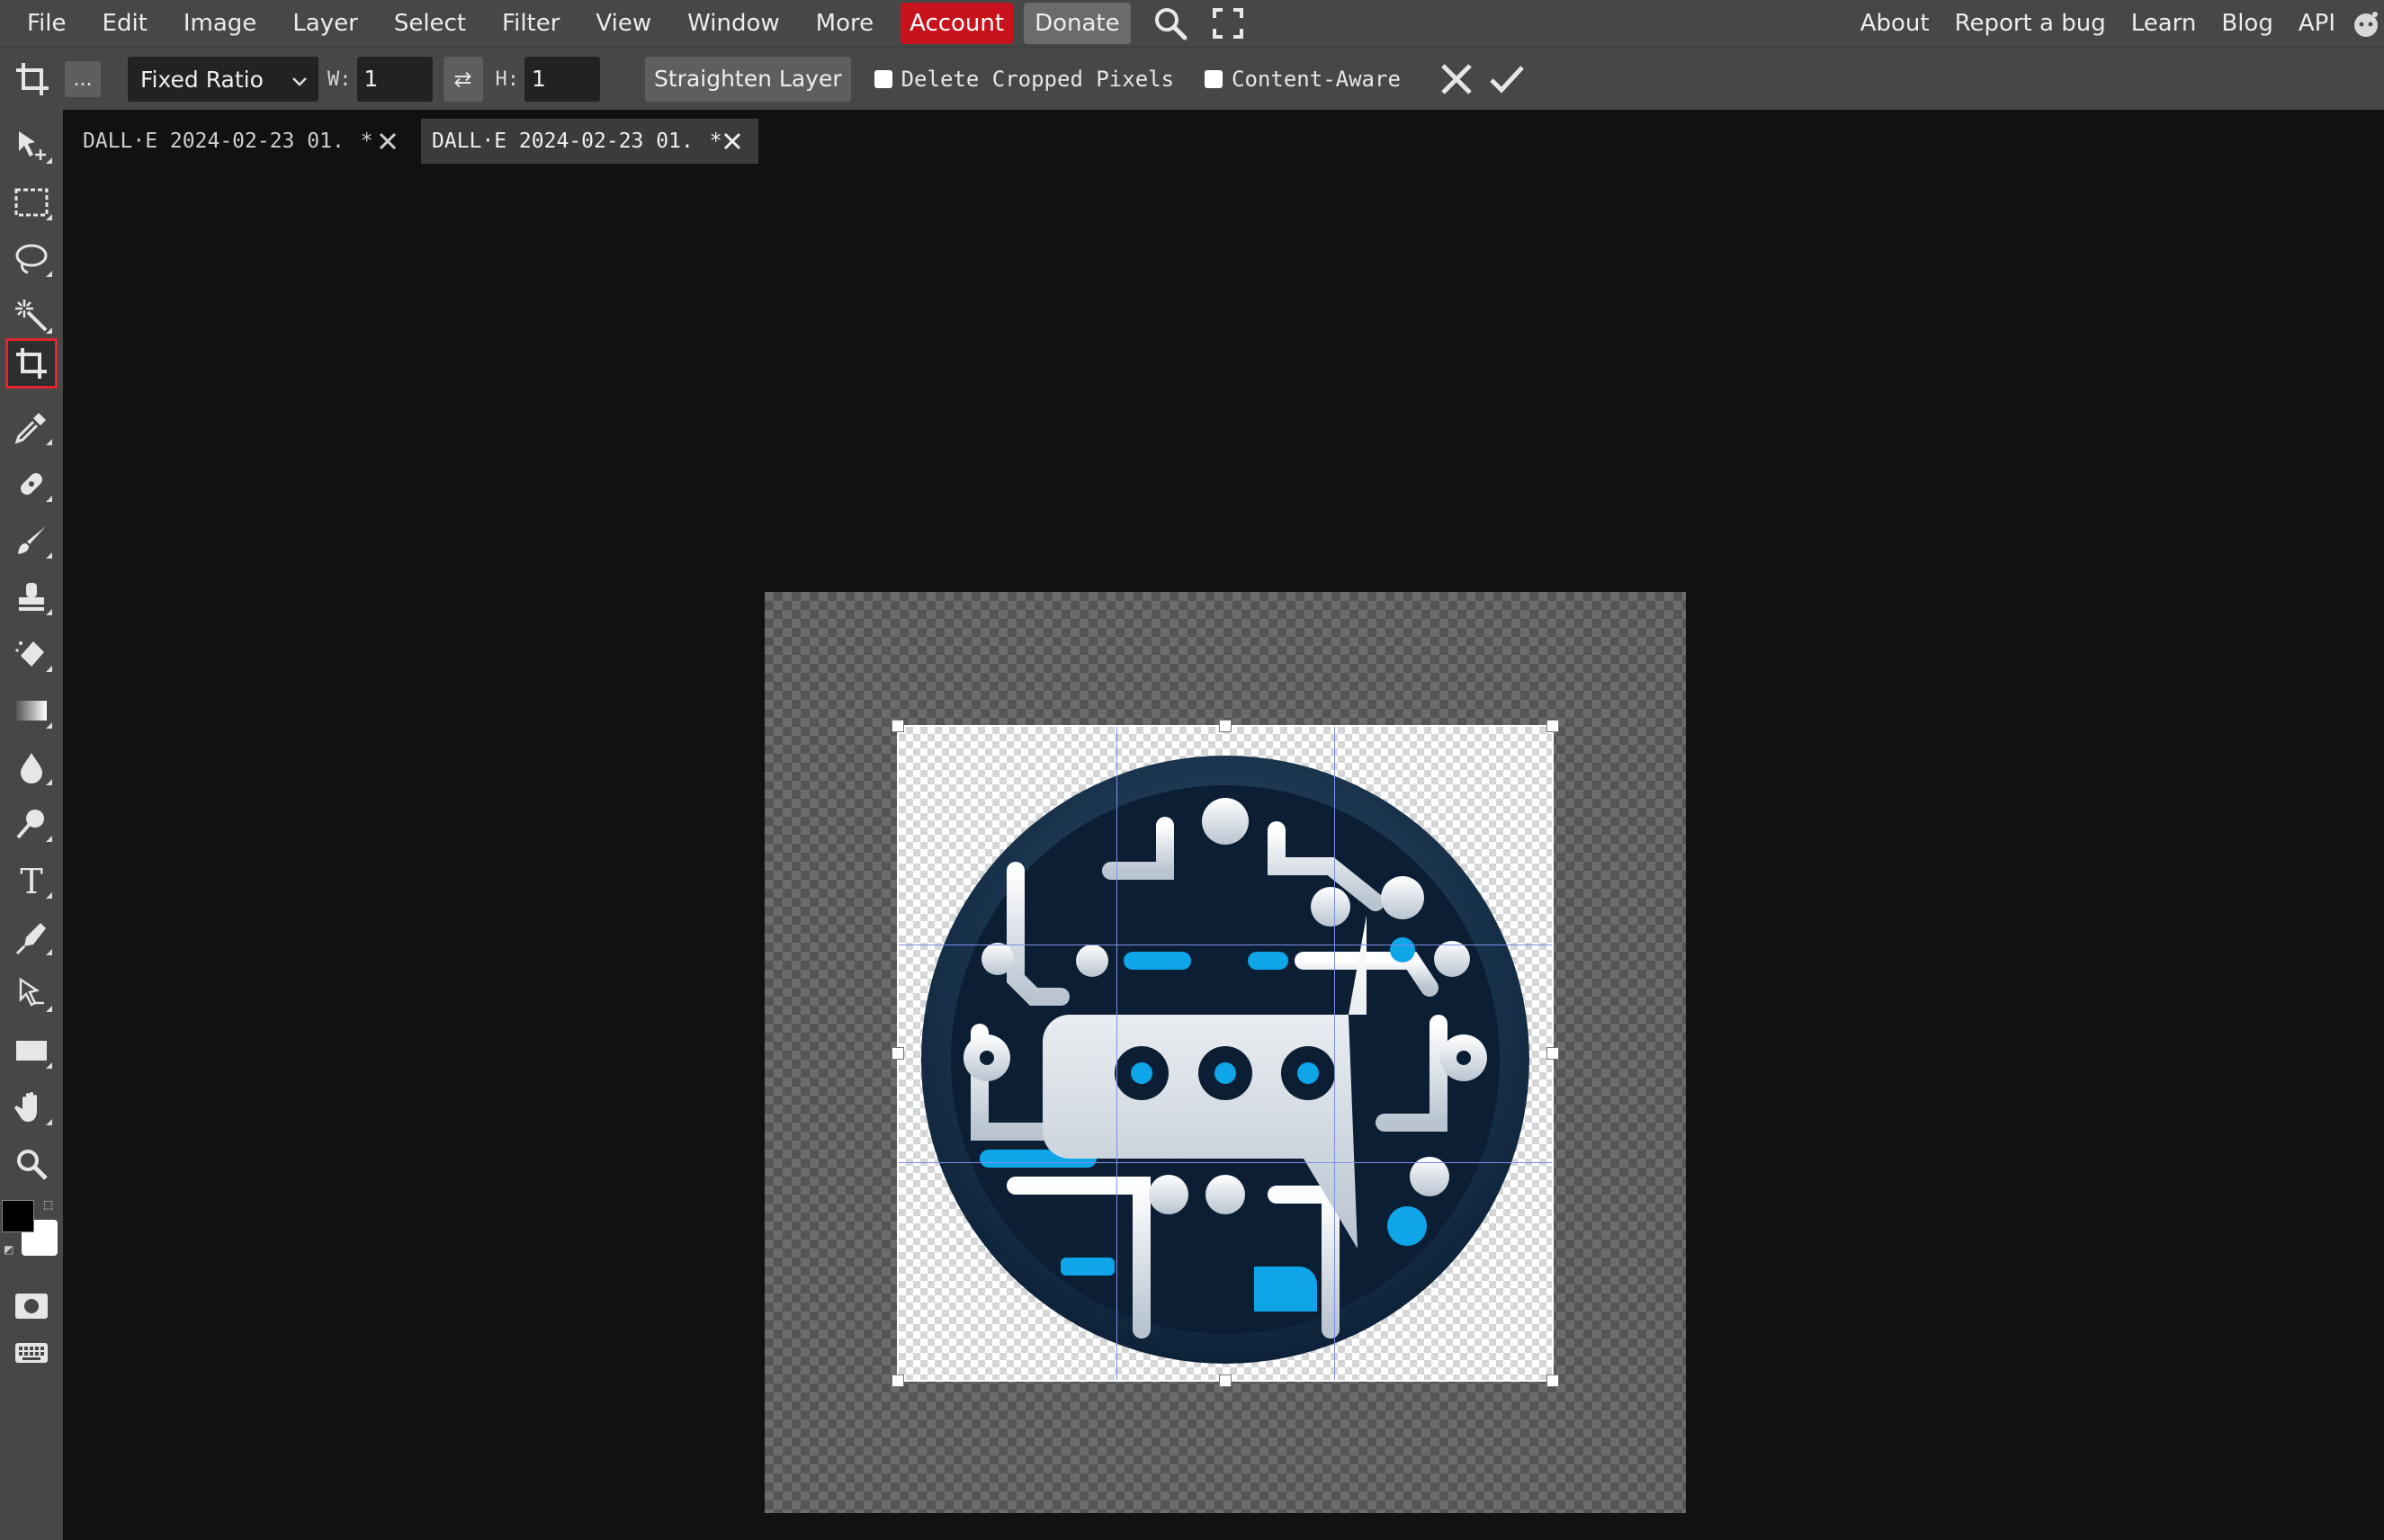 The width and height of the screenshot is (2384, 1540). I want to click on menu-file: File, so click(47, 23).